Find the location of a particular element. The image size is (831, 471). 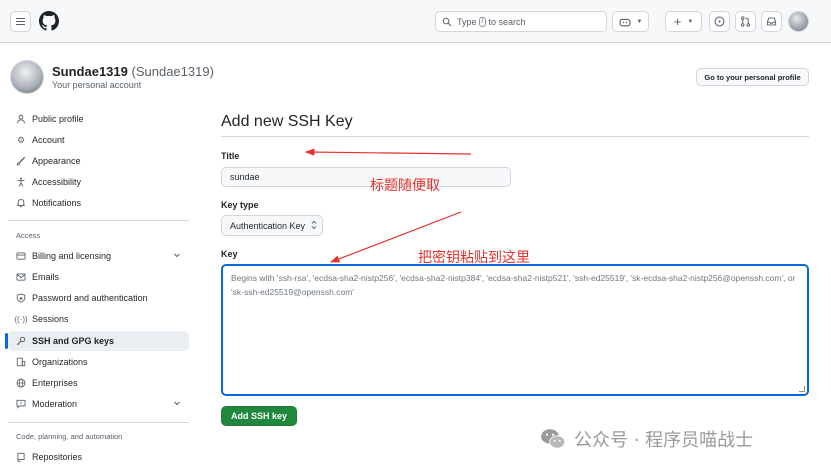

sidebar-item-label: Public profile is located at coordinates (58, 119).